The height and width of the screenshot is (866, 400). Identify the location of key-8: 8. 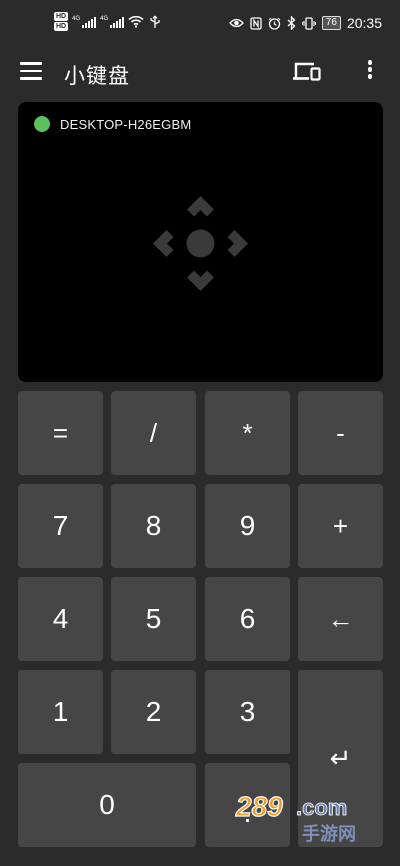
(153, 526).